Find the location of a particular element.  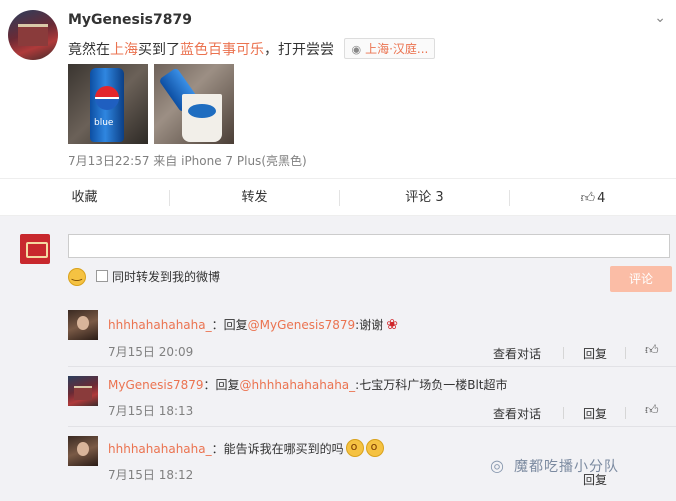

current-user-avatar is located at coordinates (35, 249).